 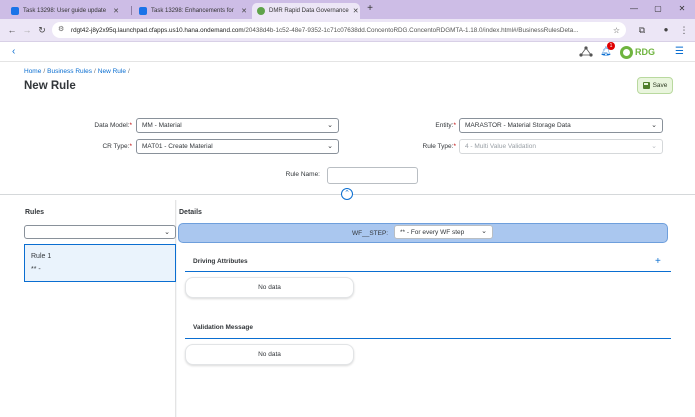 I want to click on breadcrumb-home: Home, so click(x=32, y=71).